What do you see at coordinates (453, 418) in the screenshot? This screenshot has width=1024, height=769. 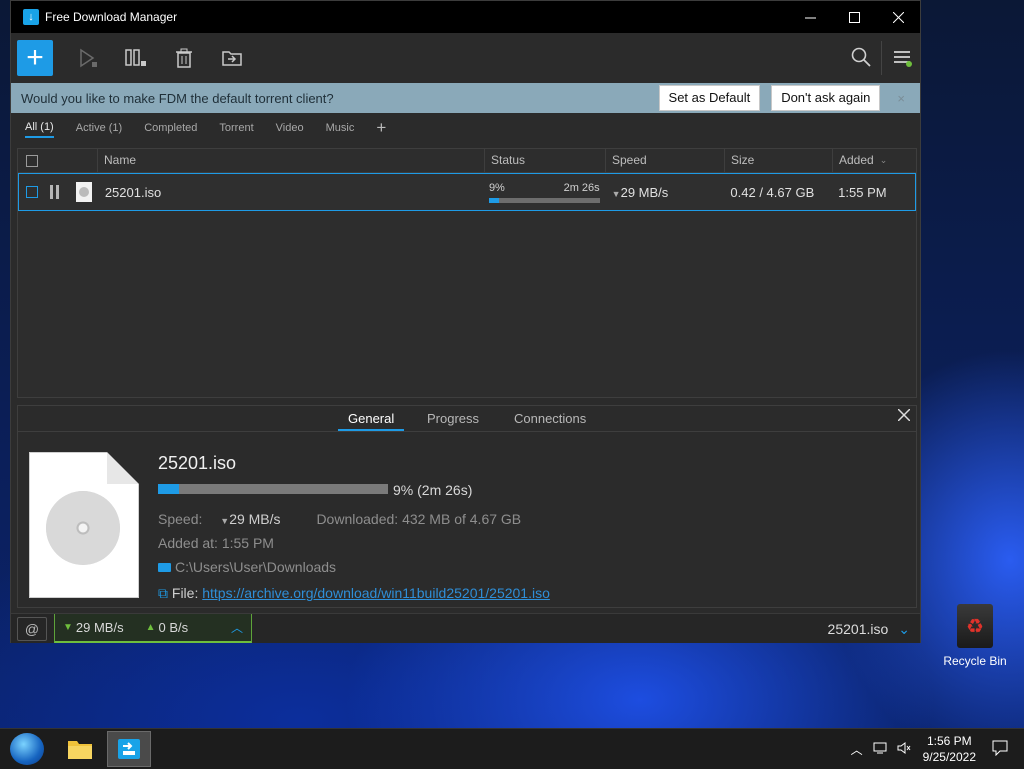 I see `tab-progress: Progress` at bounding box center [453, 418].